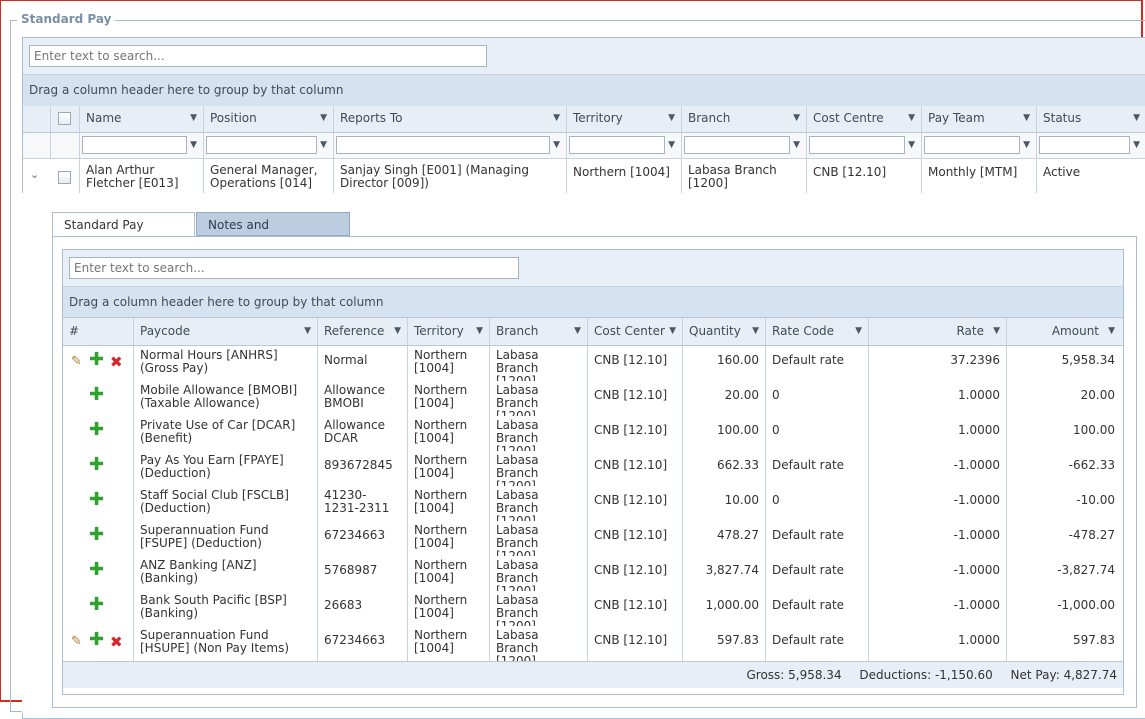 The image size is (1145, 719). I want to click on col-header-rate: Rate ▼, so click(938, 331).